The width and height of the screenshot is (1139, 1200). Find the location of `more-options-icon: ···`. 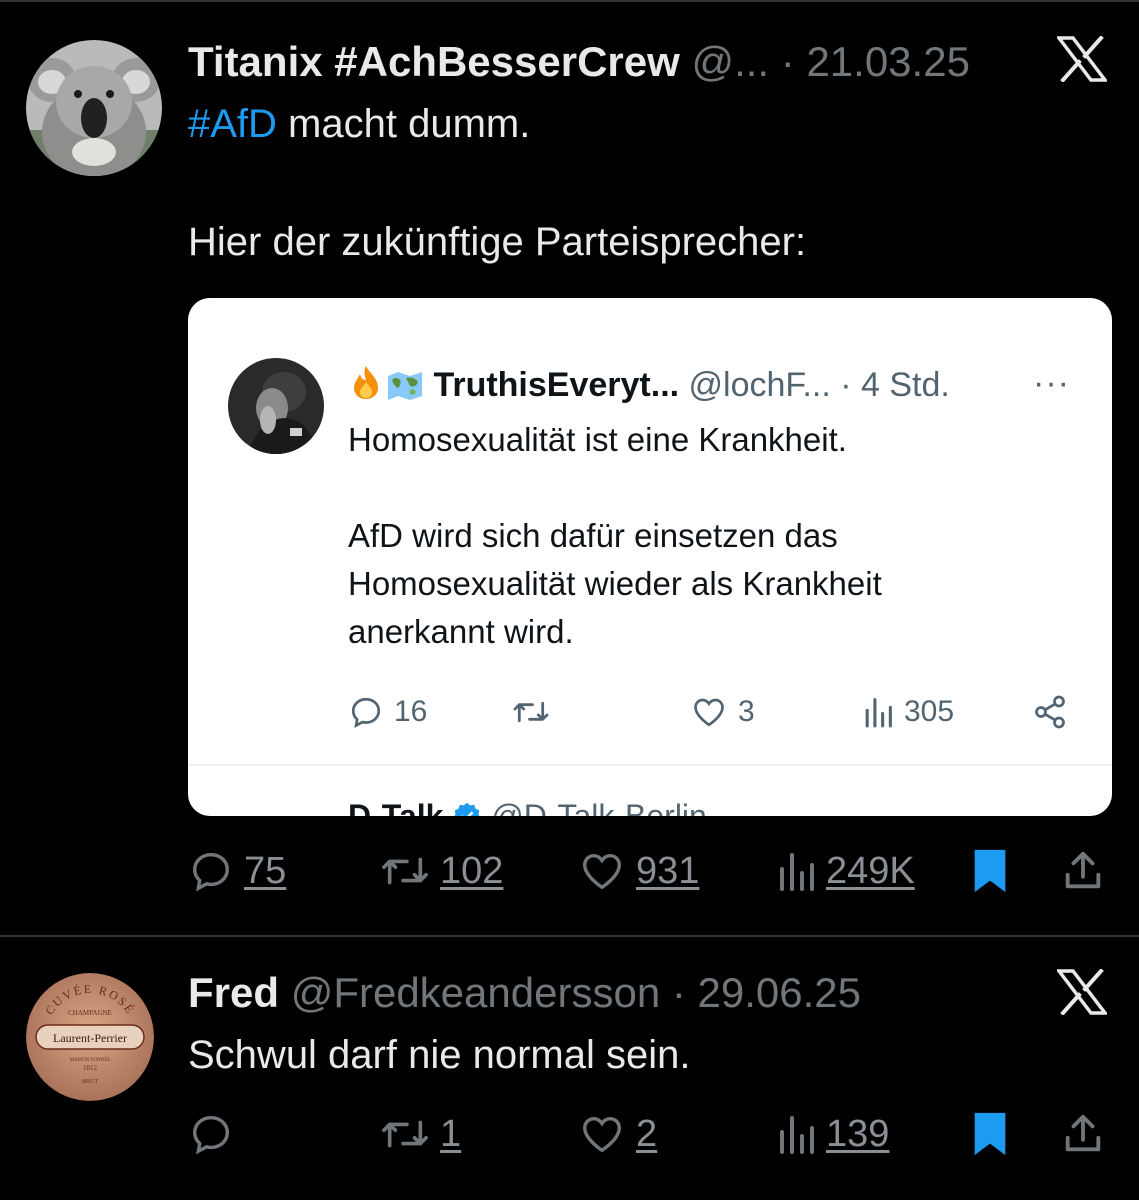

more-options-icon: ··· is located at coordinates (1051, 383).